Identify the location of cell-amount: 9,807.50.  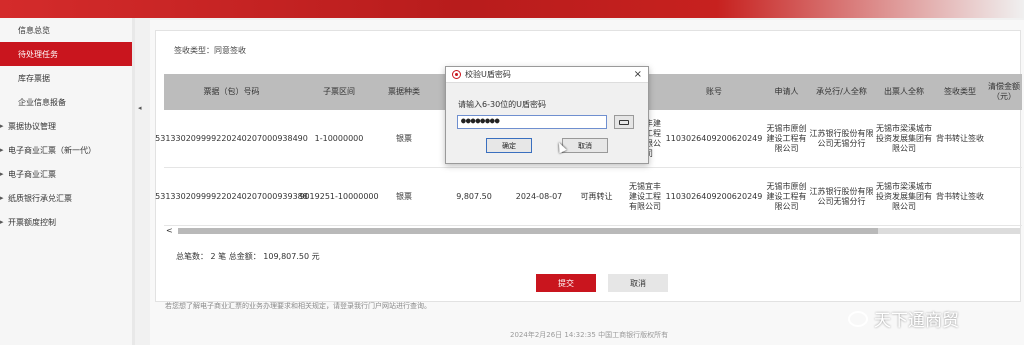
(474, 196).